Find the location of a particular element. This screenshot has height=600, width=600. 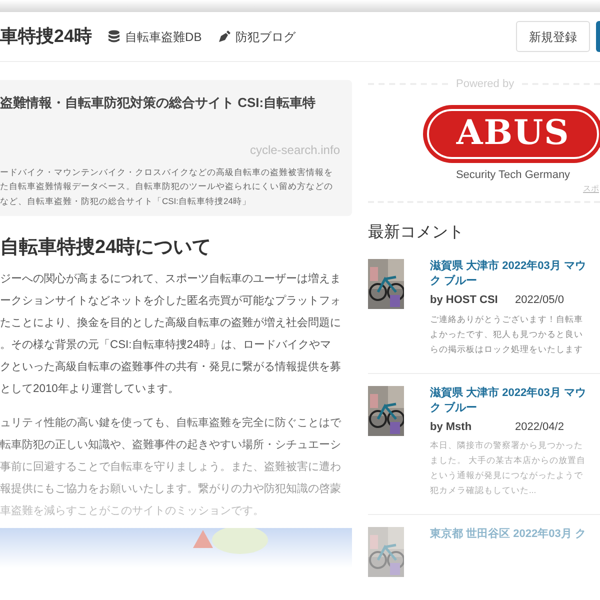

about-text: クといった高級自転車の盗難事件の共有・発見に繋がる情報提供を募 is located at coordinates (171, 367).